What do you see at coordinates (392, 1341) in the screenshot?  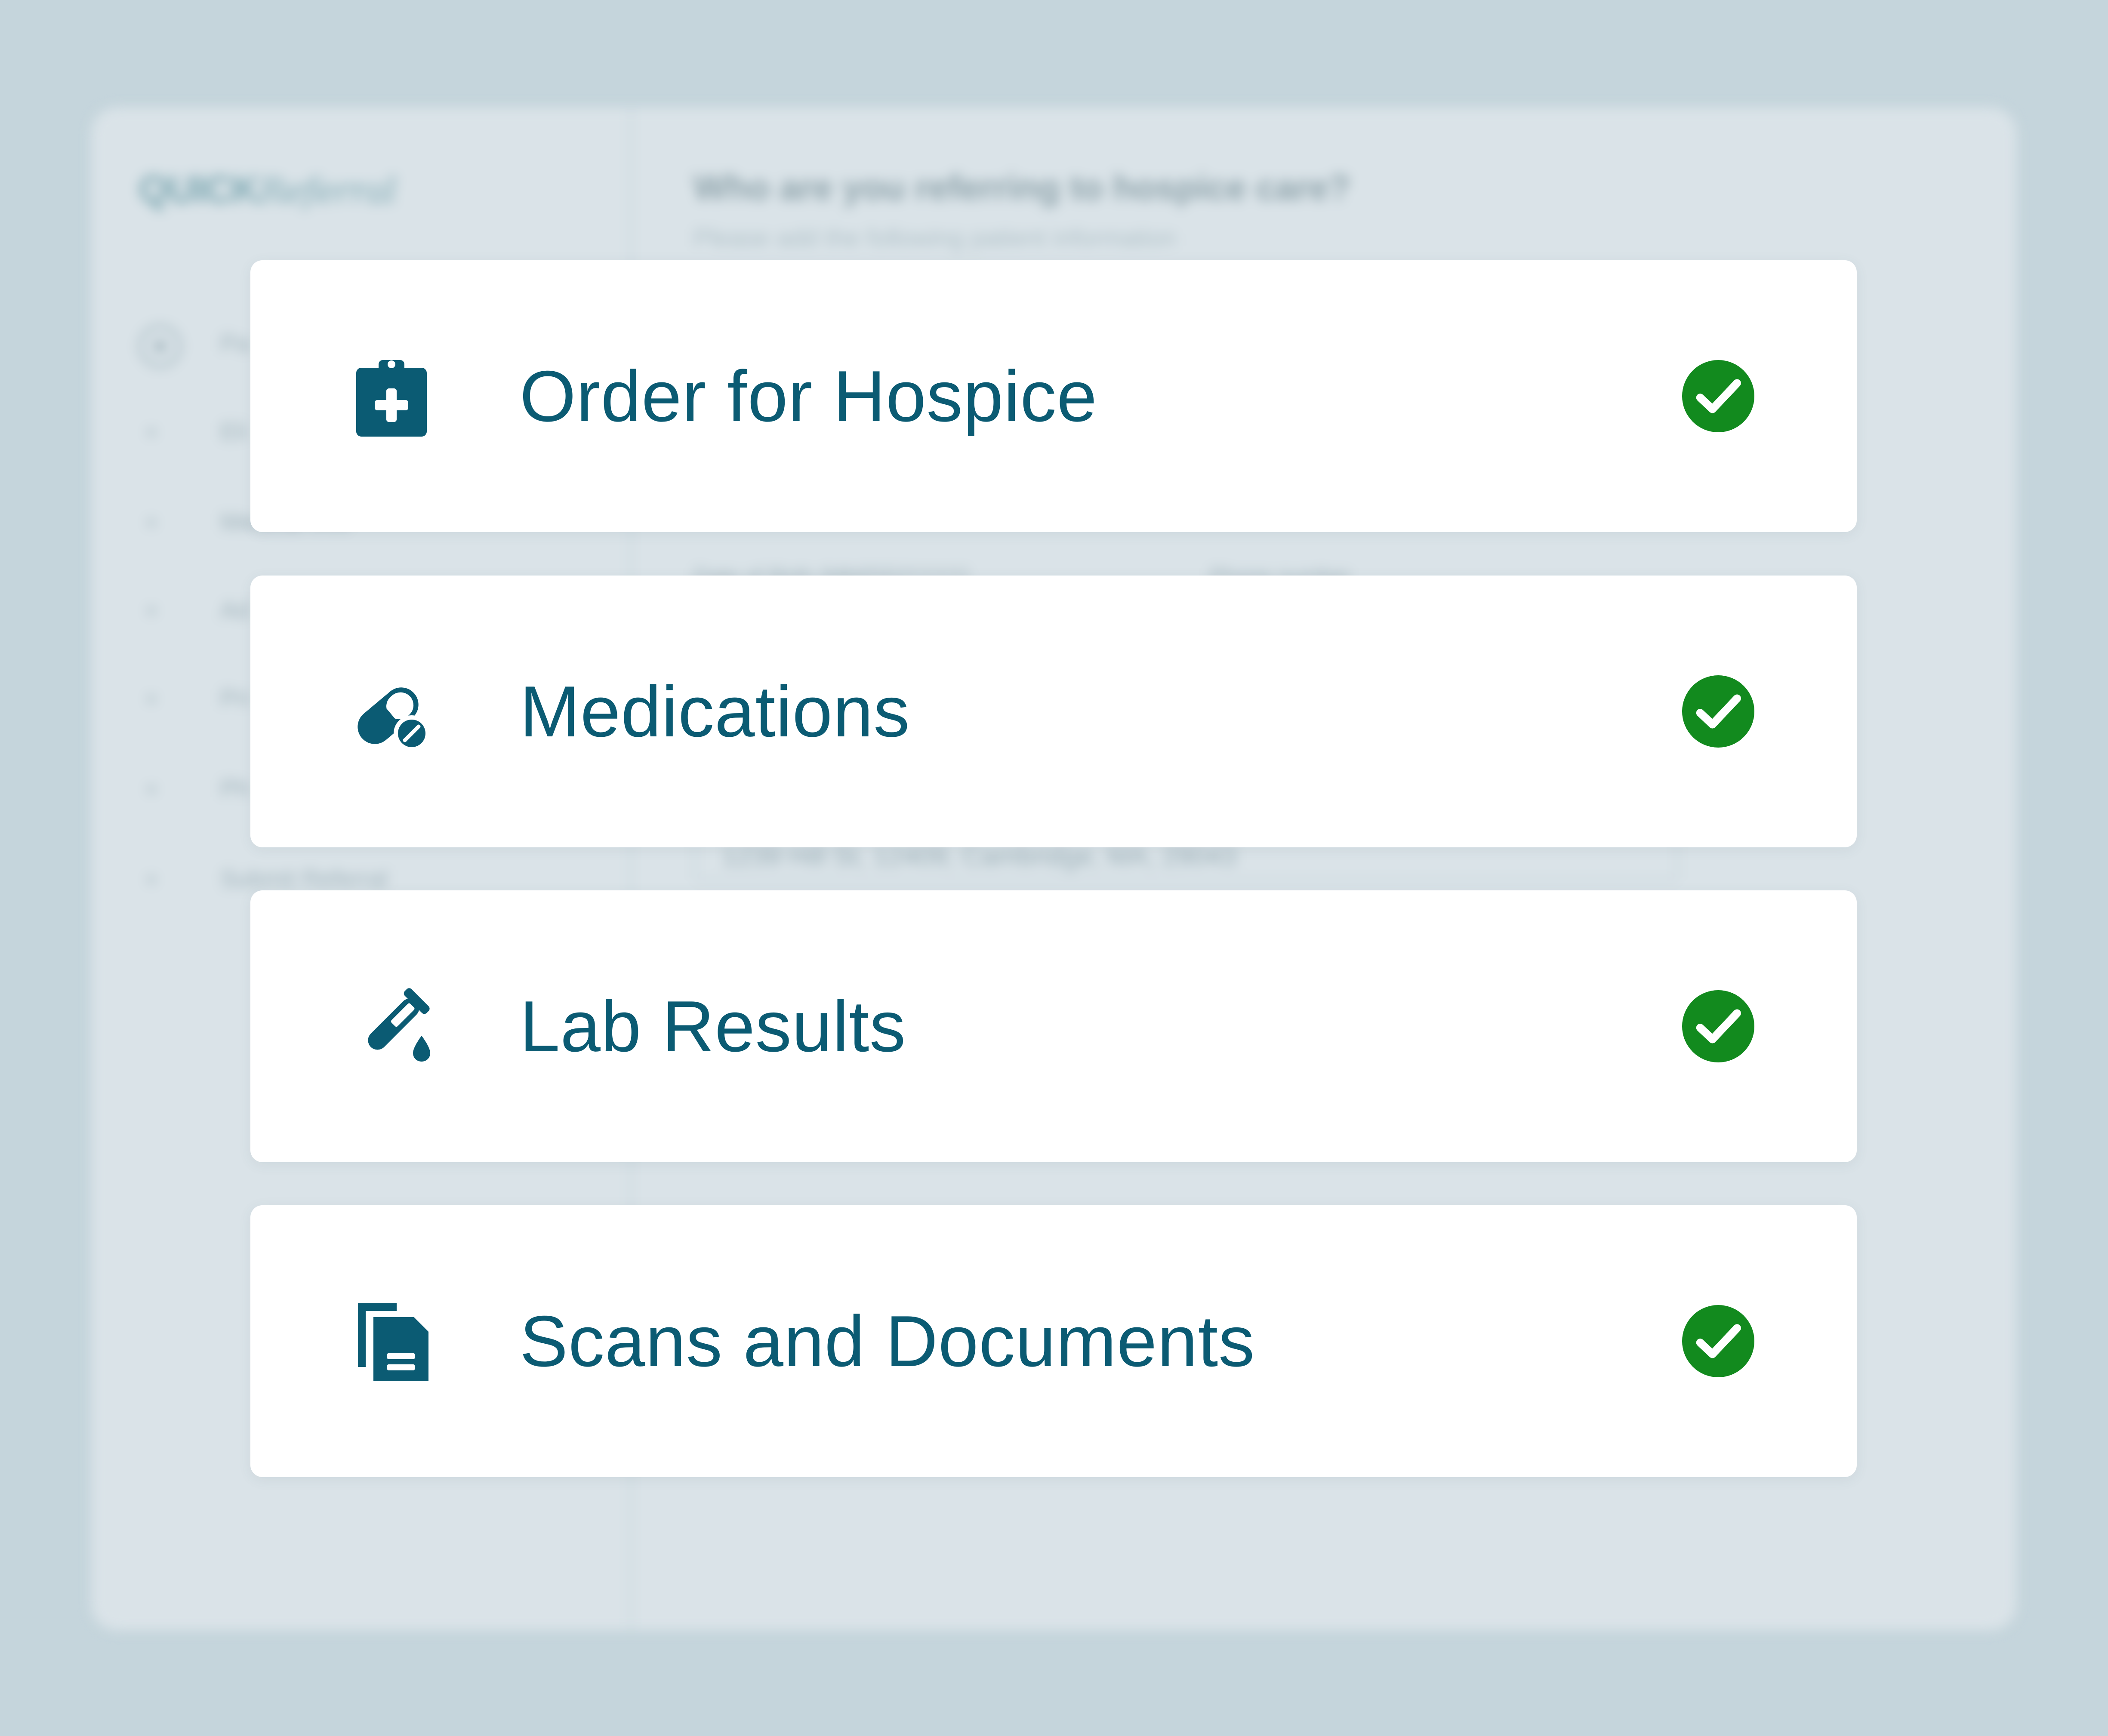 I see `documents-icon` at bounding box center [392, 1341].